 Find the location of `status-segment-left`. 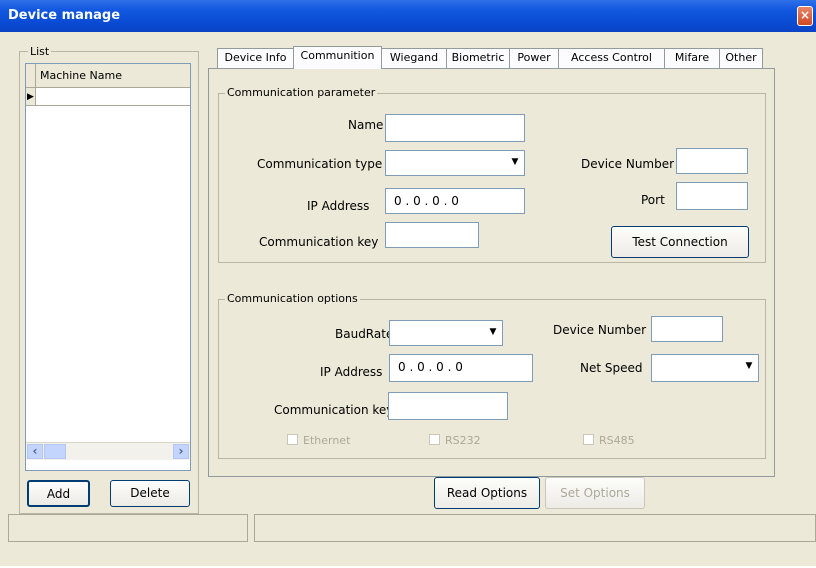

status-segment-left is located at coordinates (128, 528).